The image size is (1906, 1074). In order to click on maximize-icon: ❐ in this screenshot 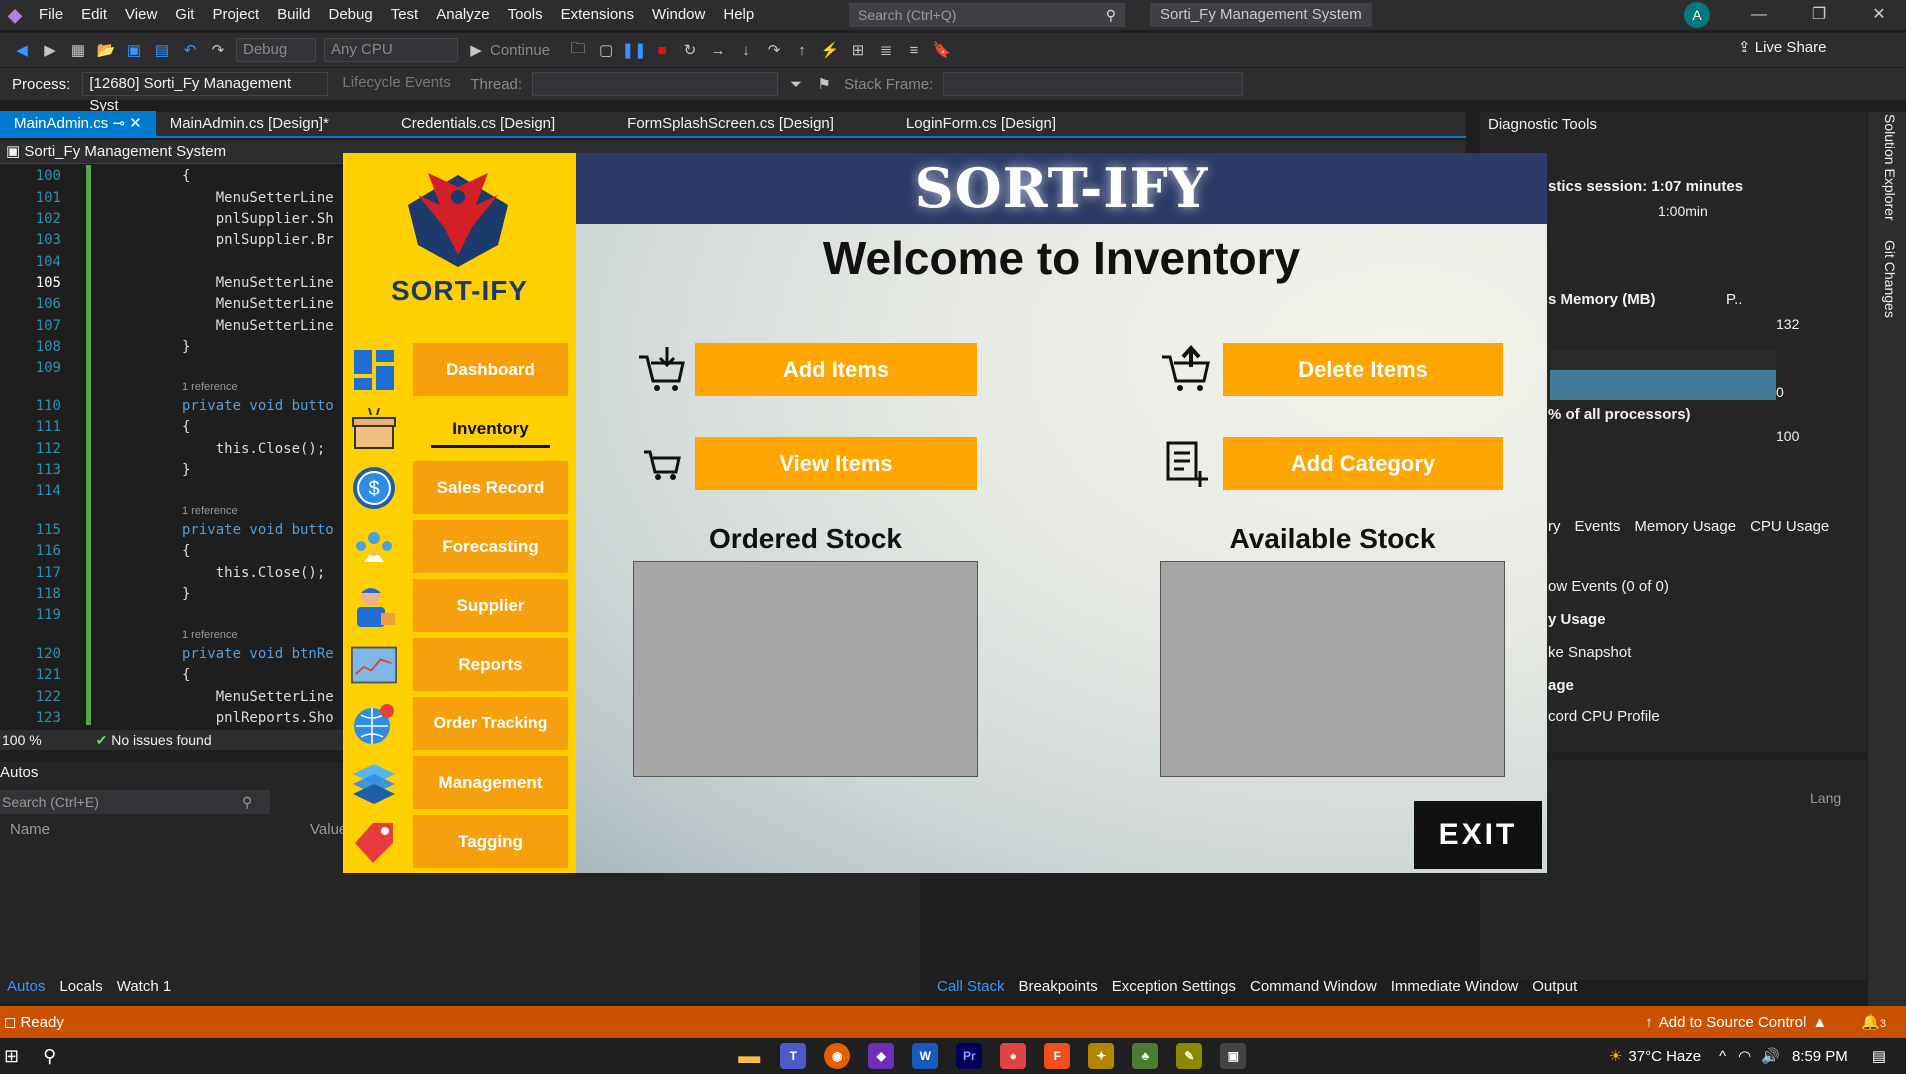, I will do `click(1819, 15)`.